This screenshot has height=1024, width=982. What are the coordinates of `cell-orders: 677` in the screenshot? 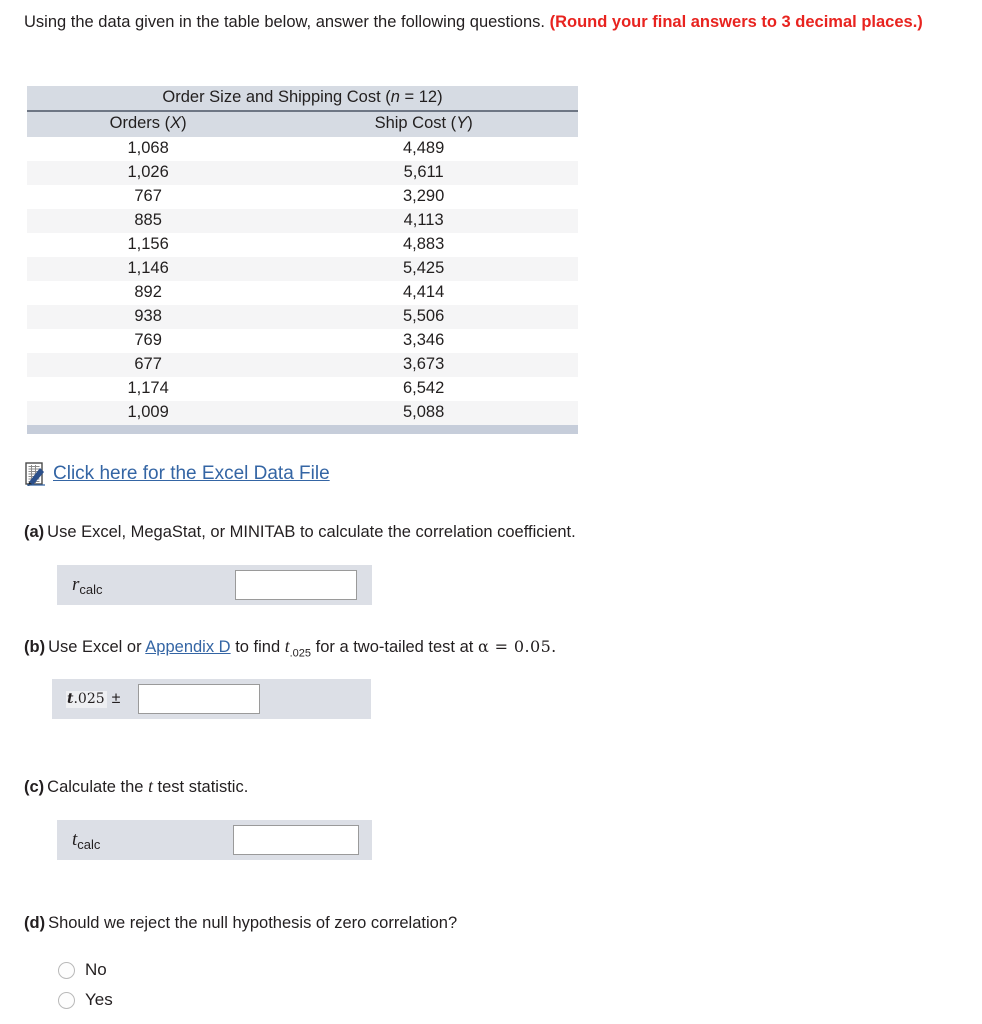 It's located at (148, 365).